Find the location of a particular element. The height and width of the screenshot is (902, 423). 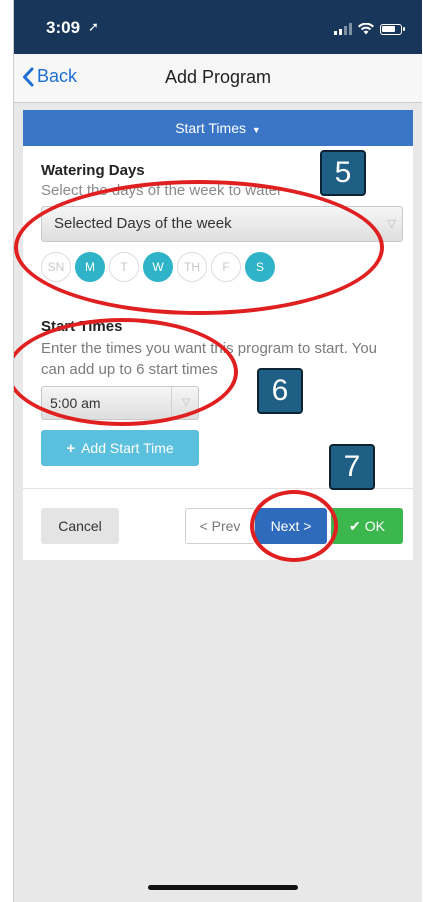

navigation-bar: Back Add Program is located at coordinates (218, 78).